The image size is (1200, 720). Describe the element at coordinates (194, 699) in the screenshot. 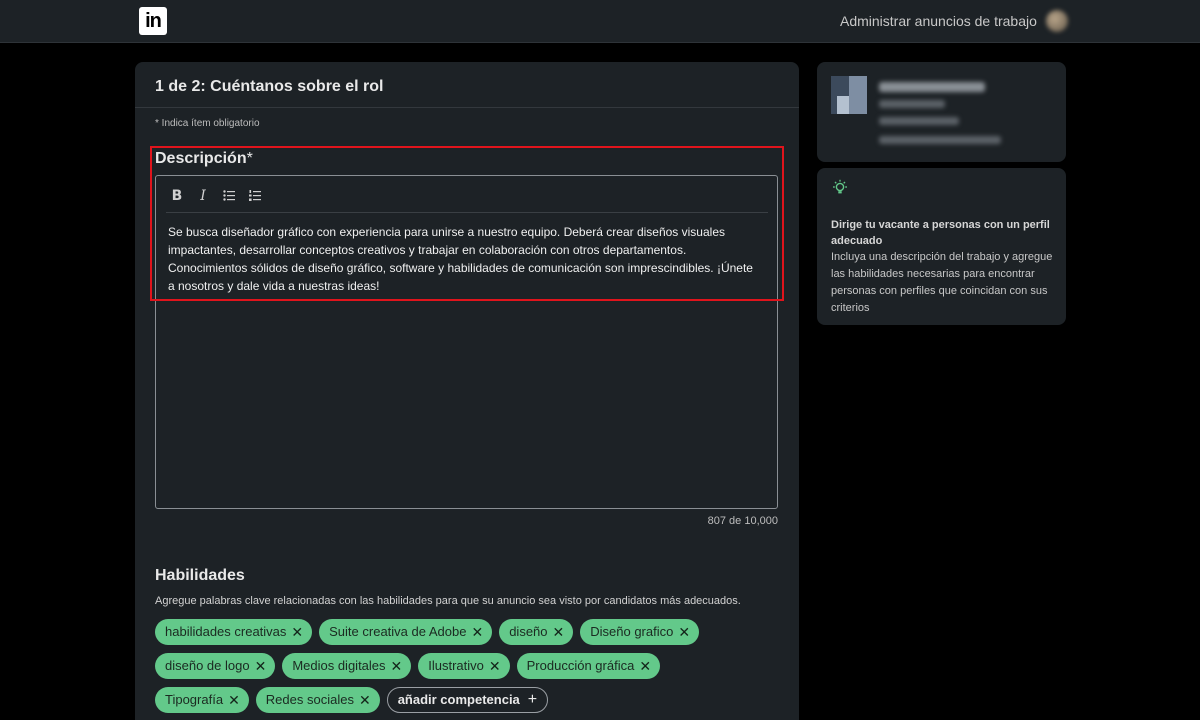

I see `skill-chip-label: Tipografía` at that location.